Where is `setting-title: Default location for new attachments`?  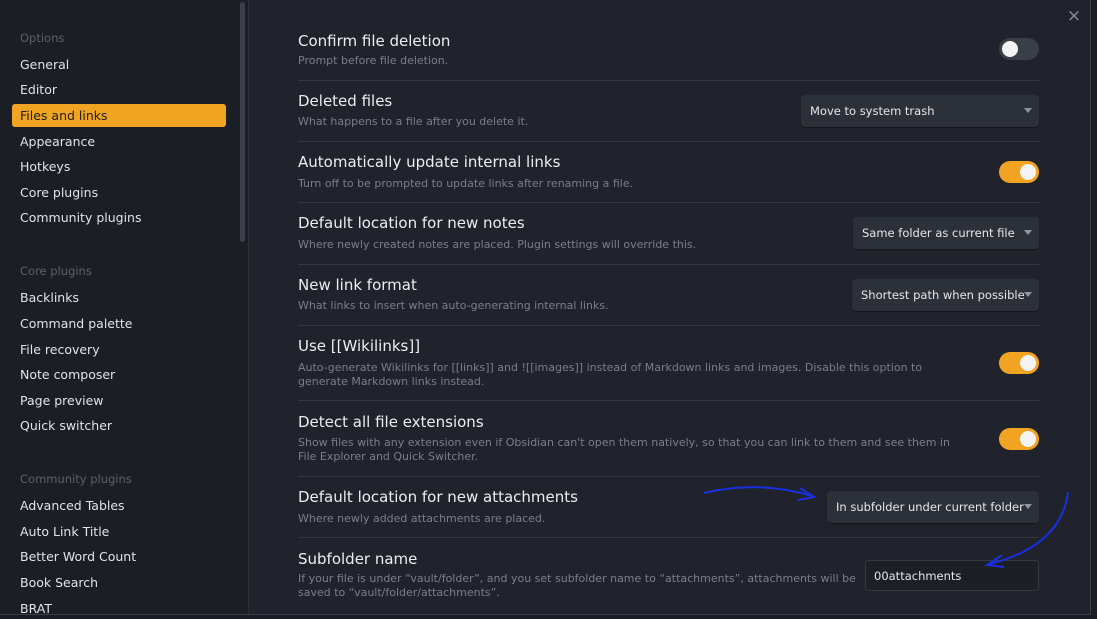
setting-title: Default location for new attachments is located at coordinates (438, 497).